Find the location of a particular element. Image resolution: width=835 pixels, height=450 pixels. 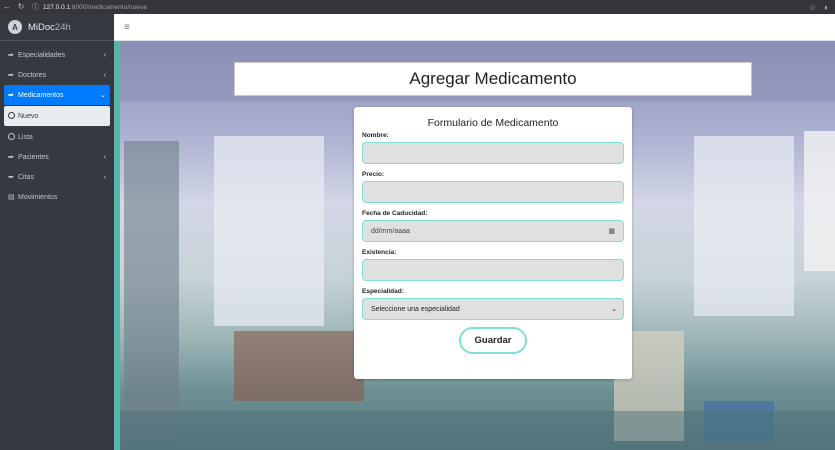

form-title: Formulario de Medicamento is located at coordinates (493, 123).